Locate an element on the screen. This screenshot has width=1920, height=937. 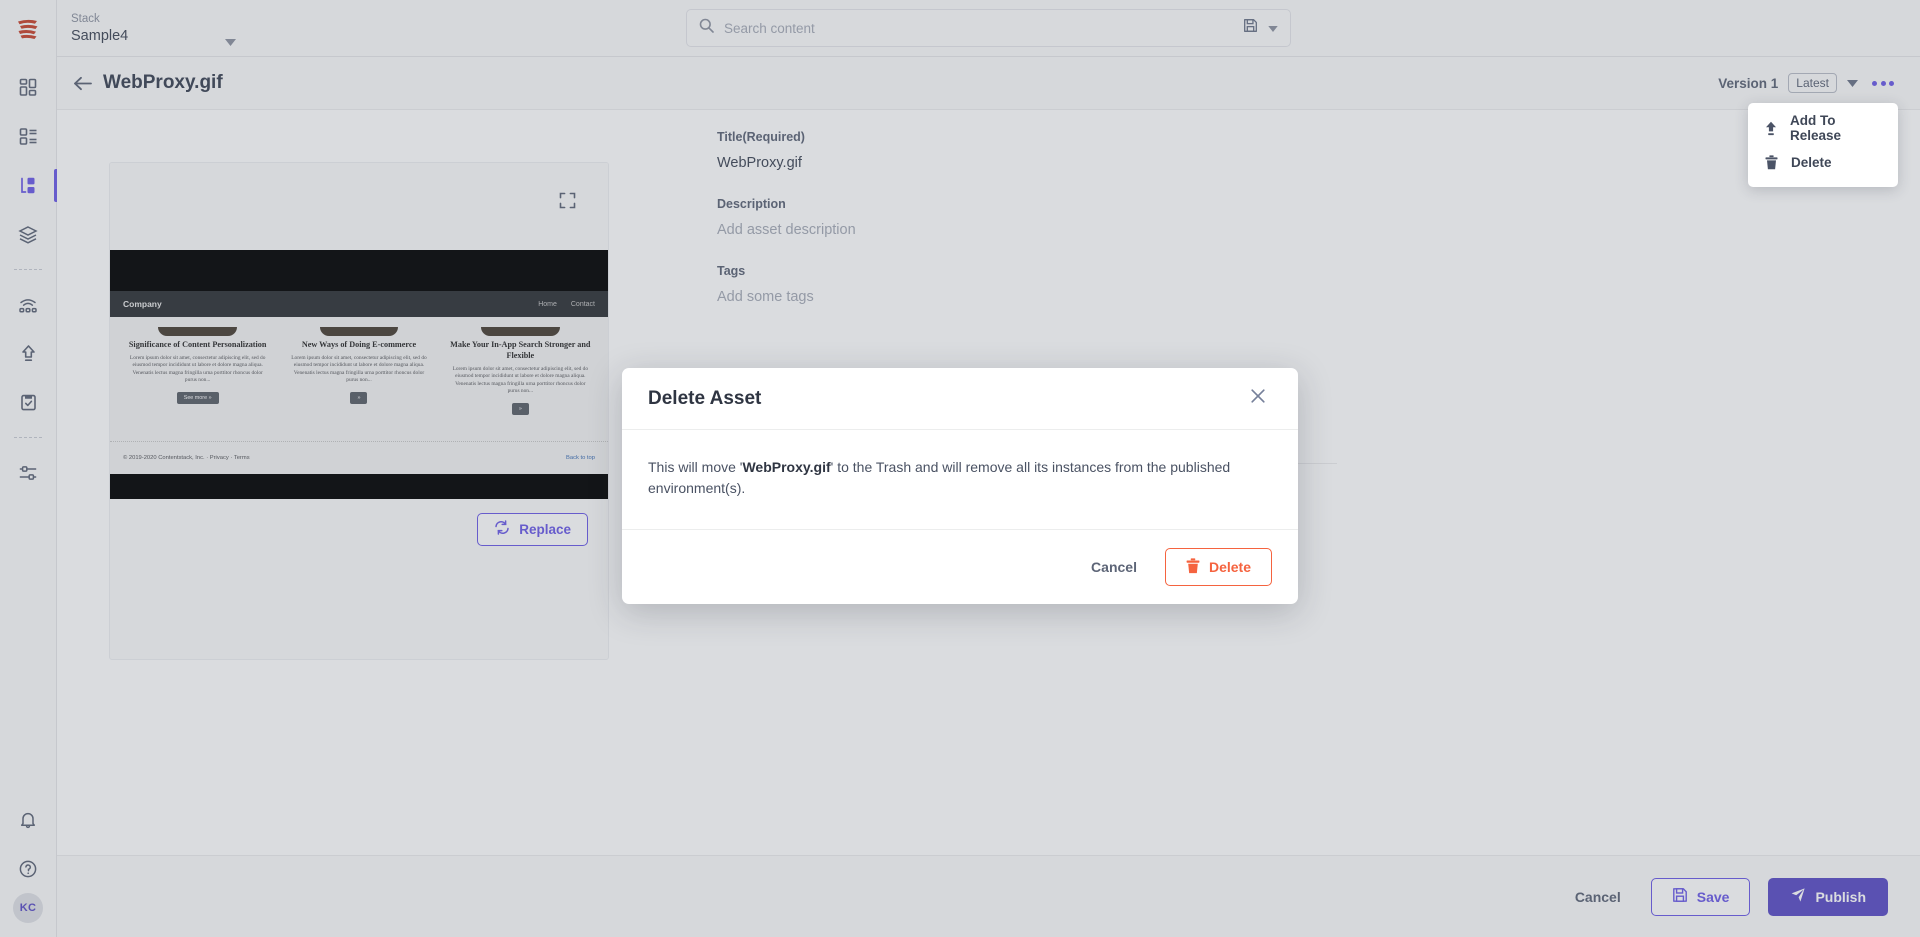
modal-message-before: This will move ' is located at coordinates (695, 467).